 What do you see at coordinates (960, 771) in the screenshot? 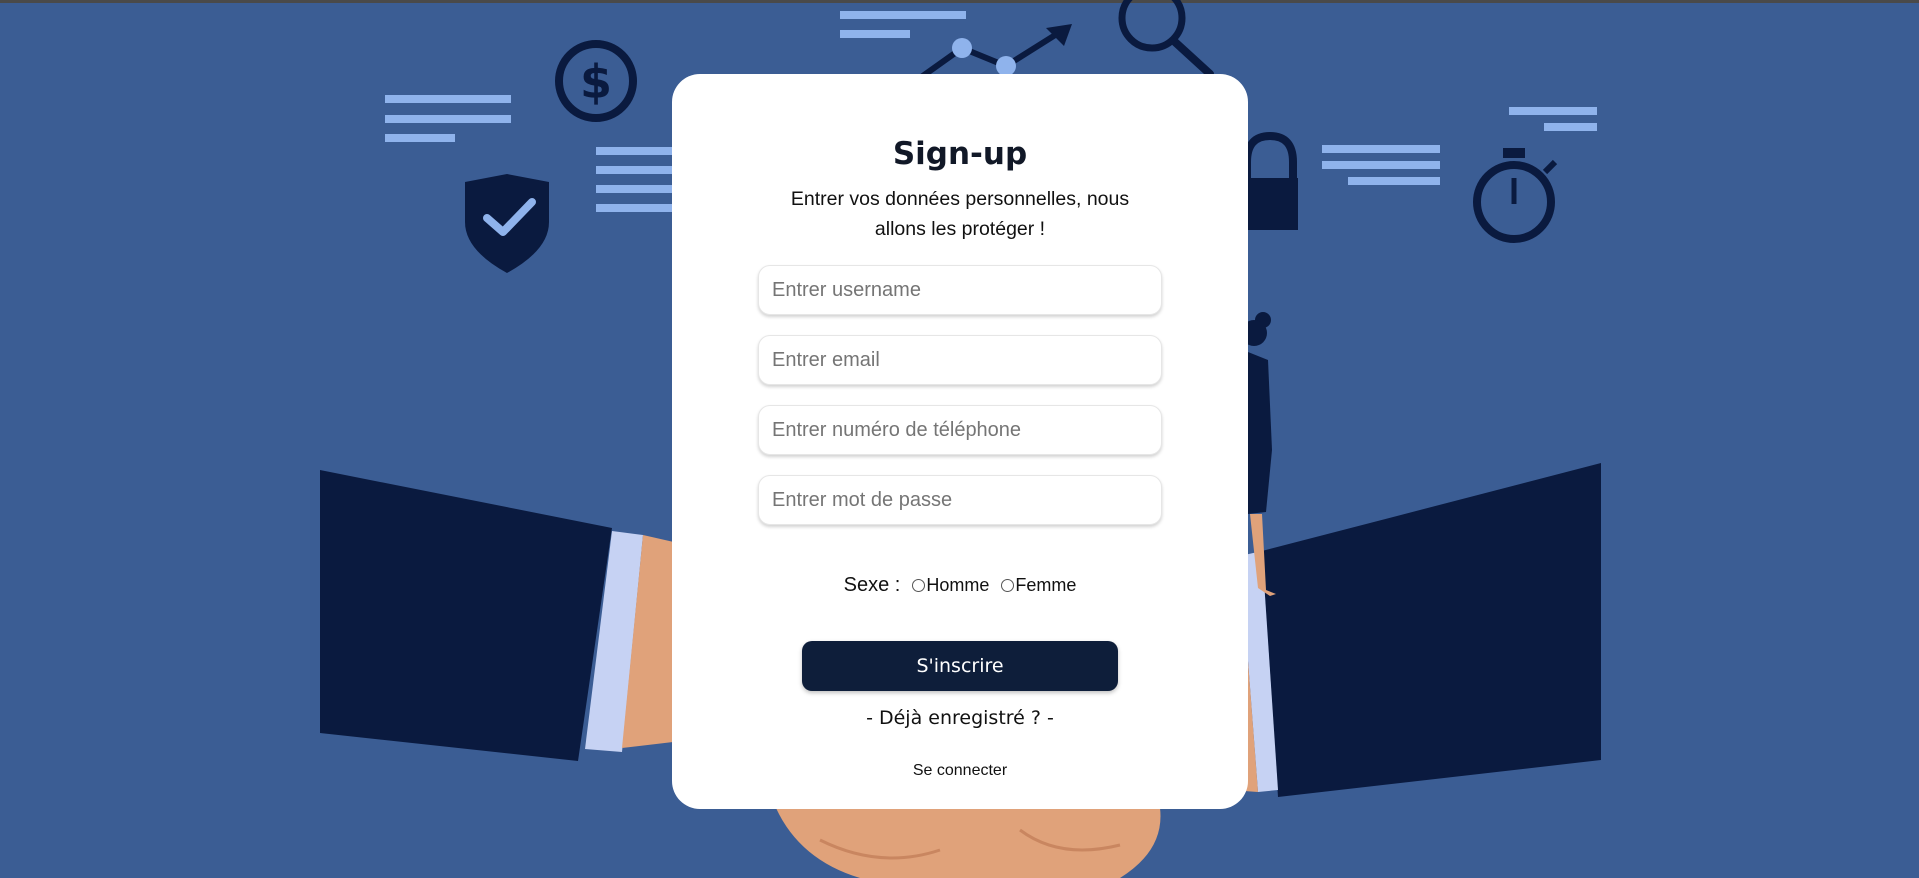
I see `login-link: Se connecter` at bounding box center [960, 771].